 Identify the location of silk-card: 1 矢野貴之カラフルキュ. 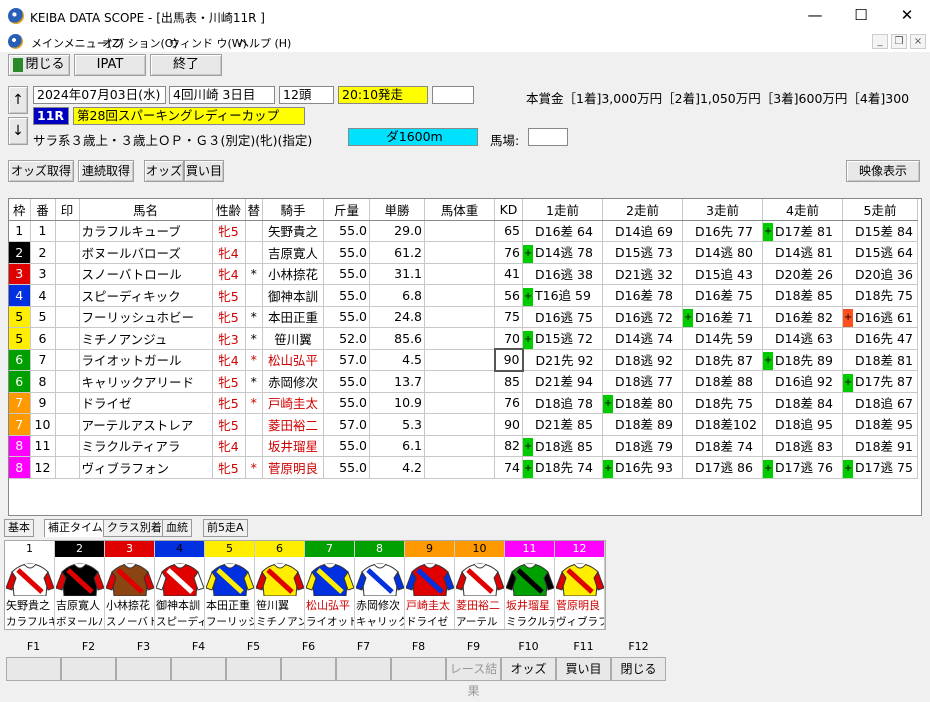
(30, 585).